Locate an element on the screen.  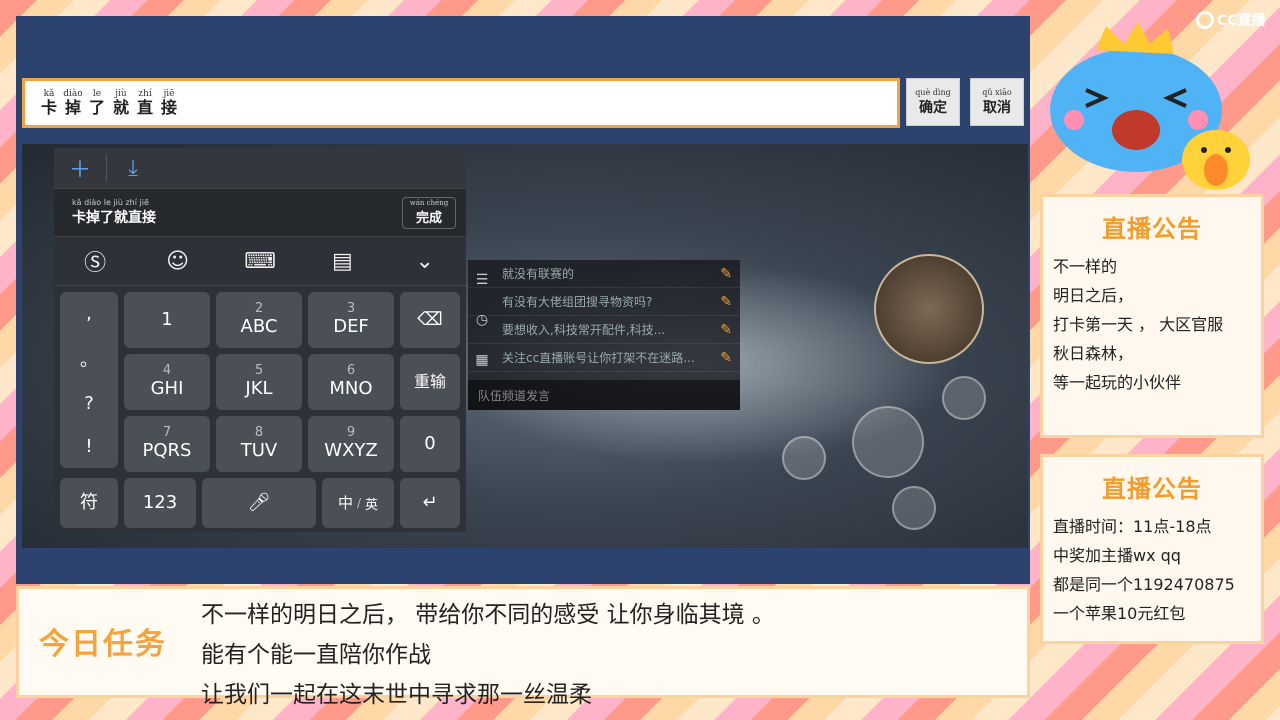
clipboard-icon: ▤ is located at coordinates (342, 261).